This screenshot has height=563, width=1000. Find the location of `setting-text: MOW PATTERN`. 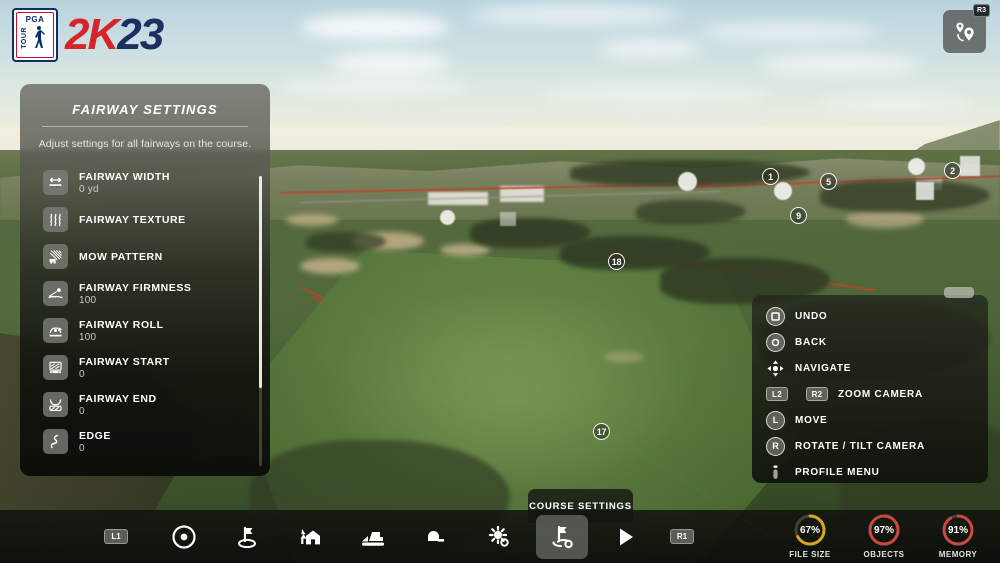

setting-text: MOW PATTERN is located at coordinates (121, 257).